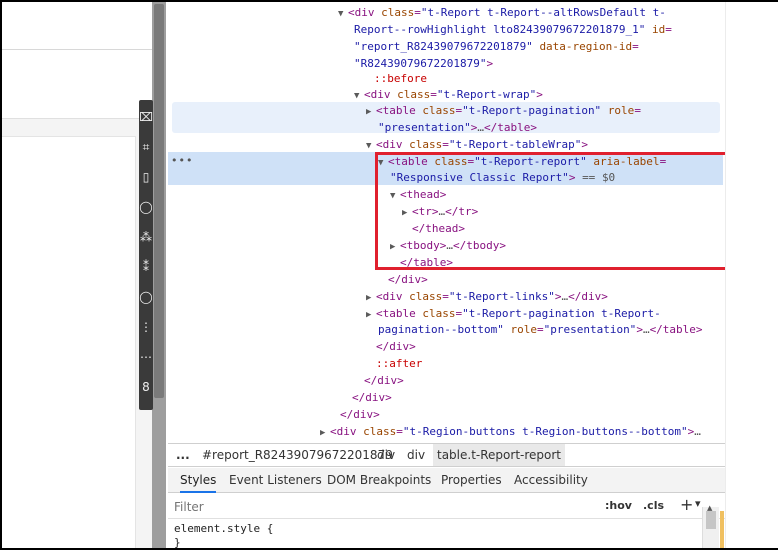  I want to click on toolbar-tool-icon: ⋮, so click(146, 327).